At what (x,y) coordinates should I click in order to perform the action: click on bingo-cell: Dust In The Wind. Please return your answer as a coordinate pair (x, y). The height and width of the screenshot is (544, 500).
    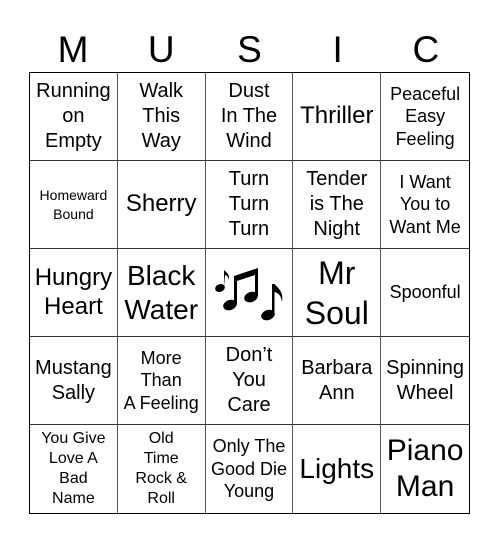
    Looking at the image, I should click on (249, 117).